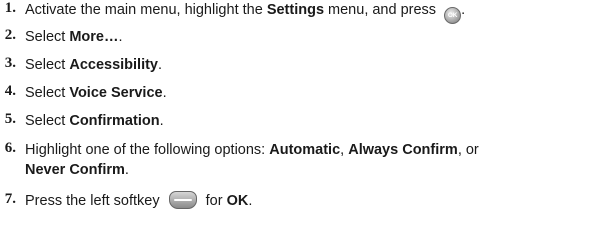  What do you see at coordinates (10, 199) in the screenshot?
I see `step-number: 7.` at bounding box center [10, 199].